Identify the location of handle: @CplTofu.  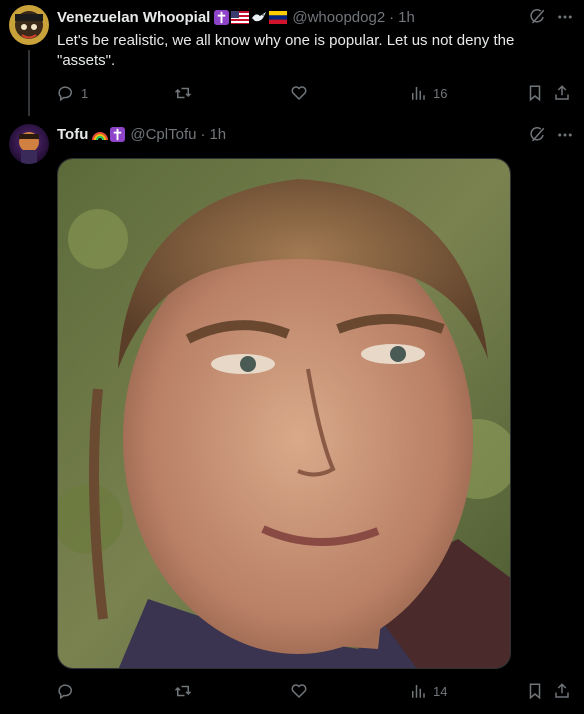
(163, 134).